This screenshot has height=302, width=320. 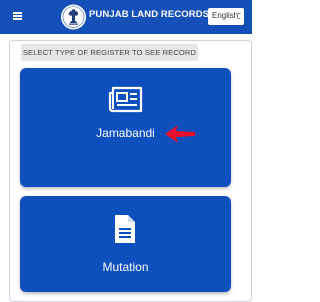 What do you see at coordinates (125, 99) in the screenshot?
I see `newspaper-icon` at bounding box center [125, 99].